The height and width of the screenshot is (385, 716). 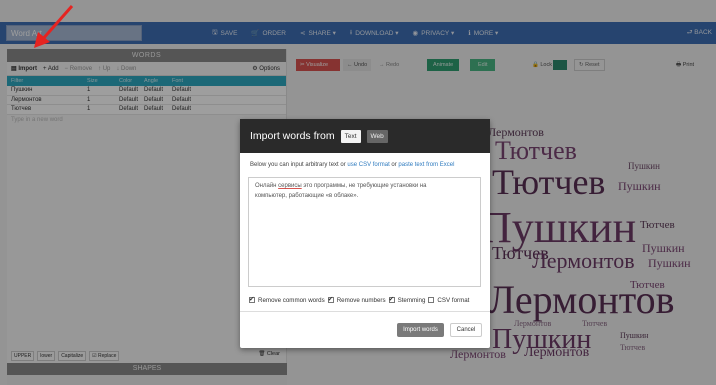 I want to click on dialog-title: Import words from, so click(x=292, y=136).